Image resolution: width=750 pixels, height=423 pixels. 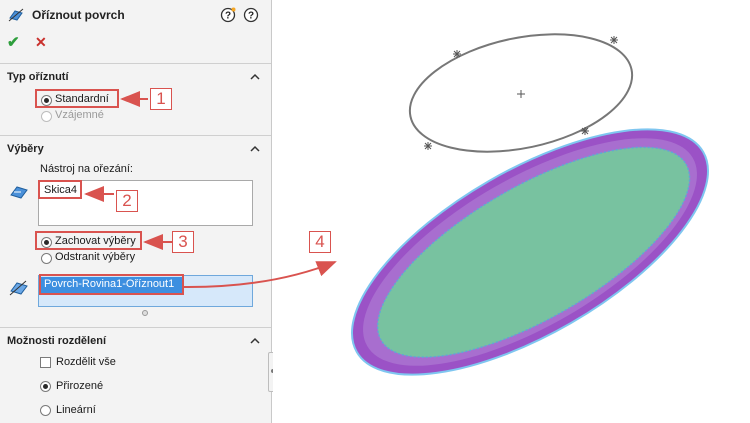 What do you see at coordinates (320, 242) in the screenshot?
I see `callout-number-4: 4` at bounding box center [320, 242].